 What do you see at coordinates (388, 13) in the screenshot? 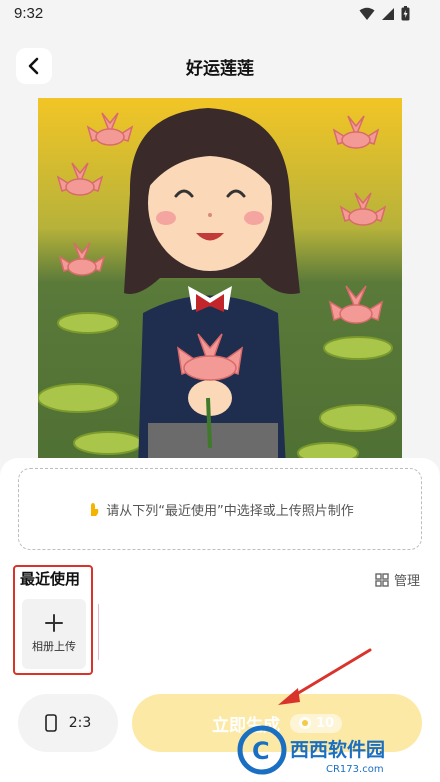
I see `signal-icon` at bounding box center [388, 13].